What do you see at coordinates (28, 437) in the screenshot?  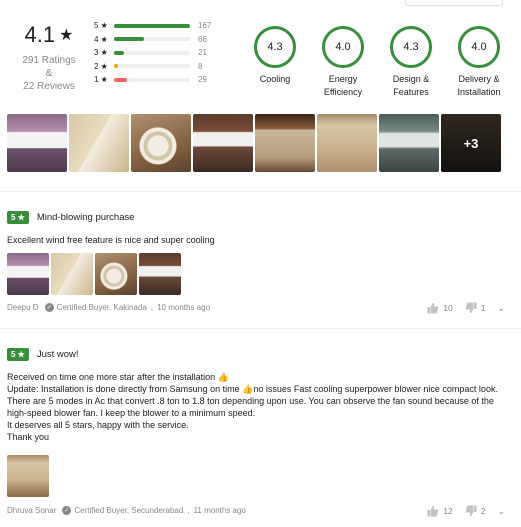 I see `review-text: Thank you` at bounding box center [28, 437].